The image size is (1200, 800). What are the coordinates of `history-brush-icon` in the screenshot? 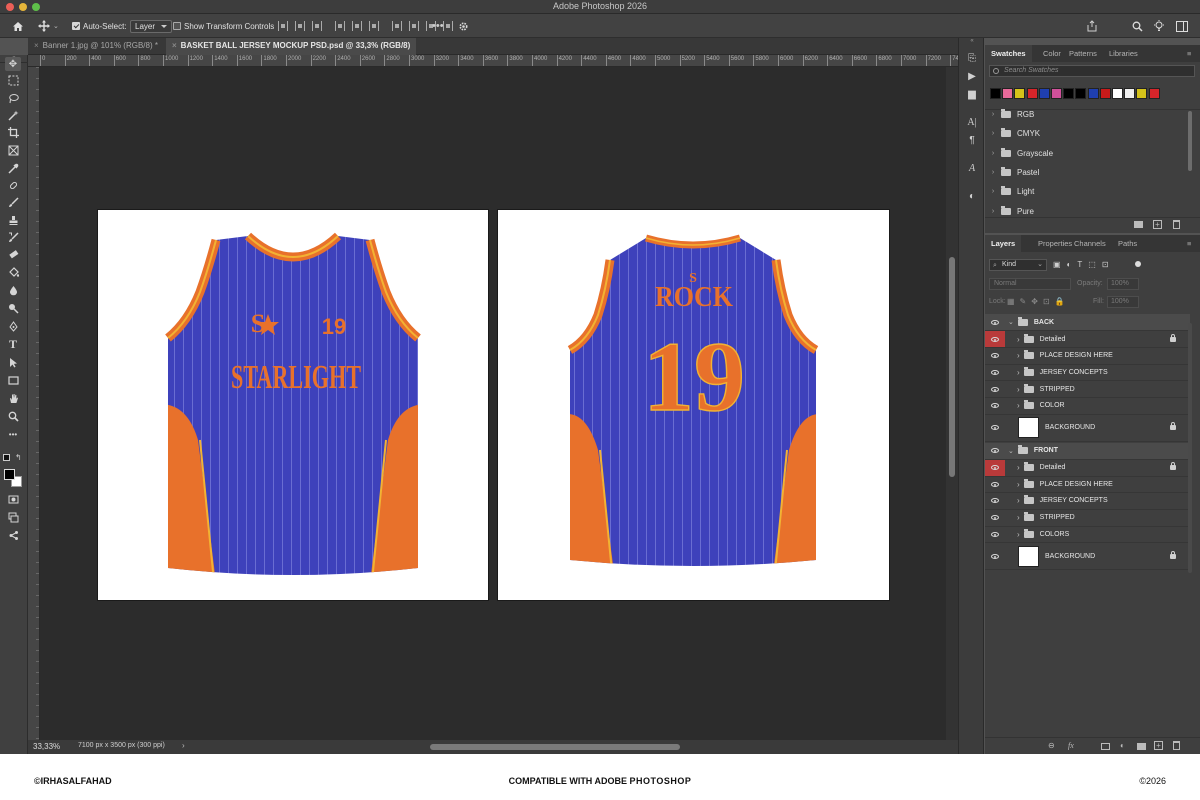 It's located at (13, 237).